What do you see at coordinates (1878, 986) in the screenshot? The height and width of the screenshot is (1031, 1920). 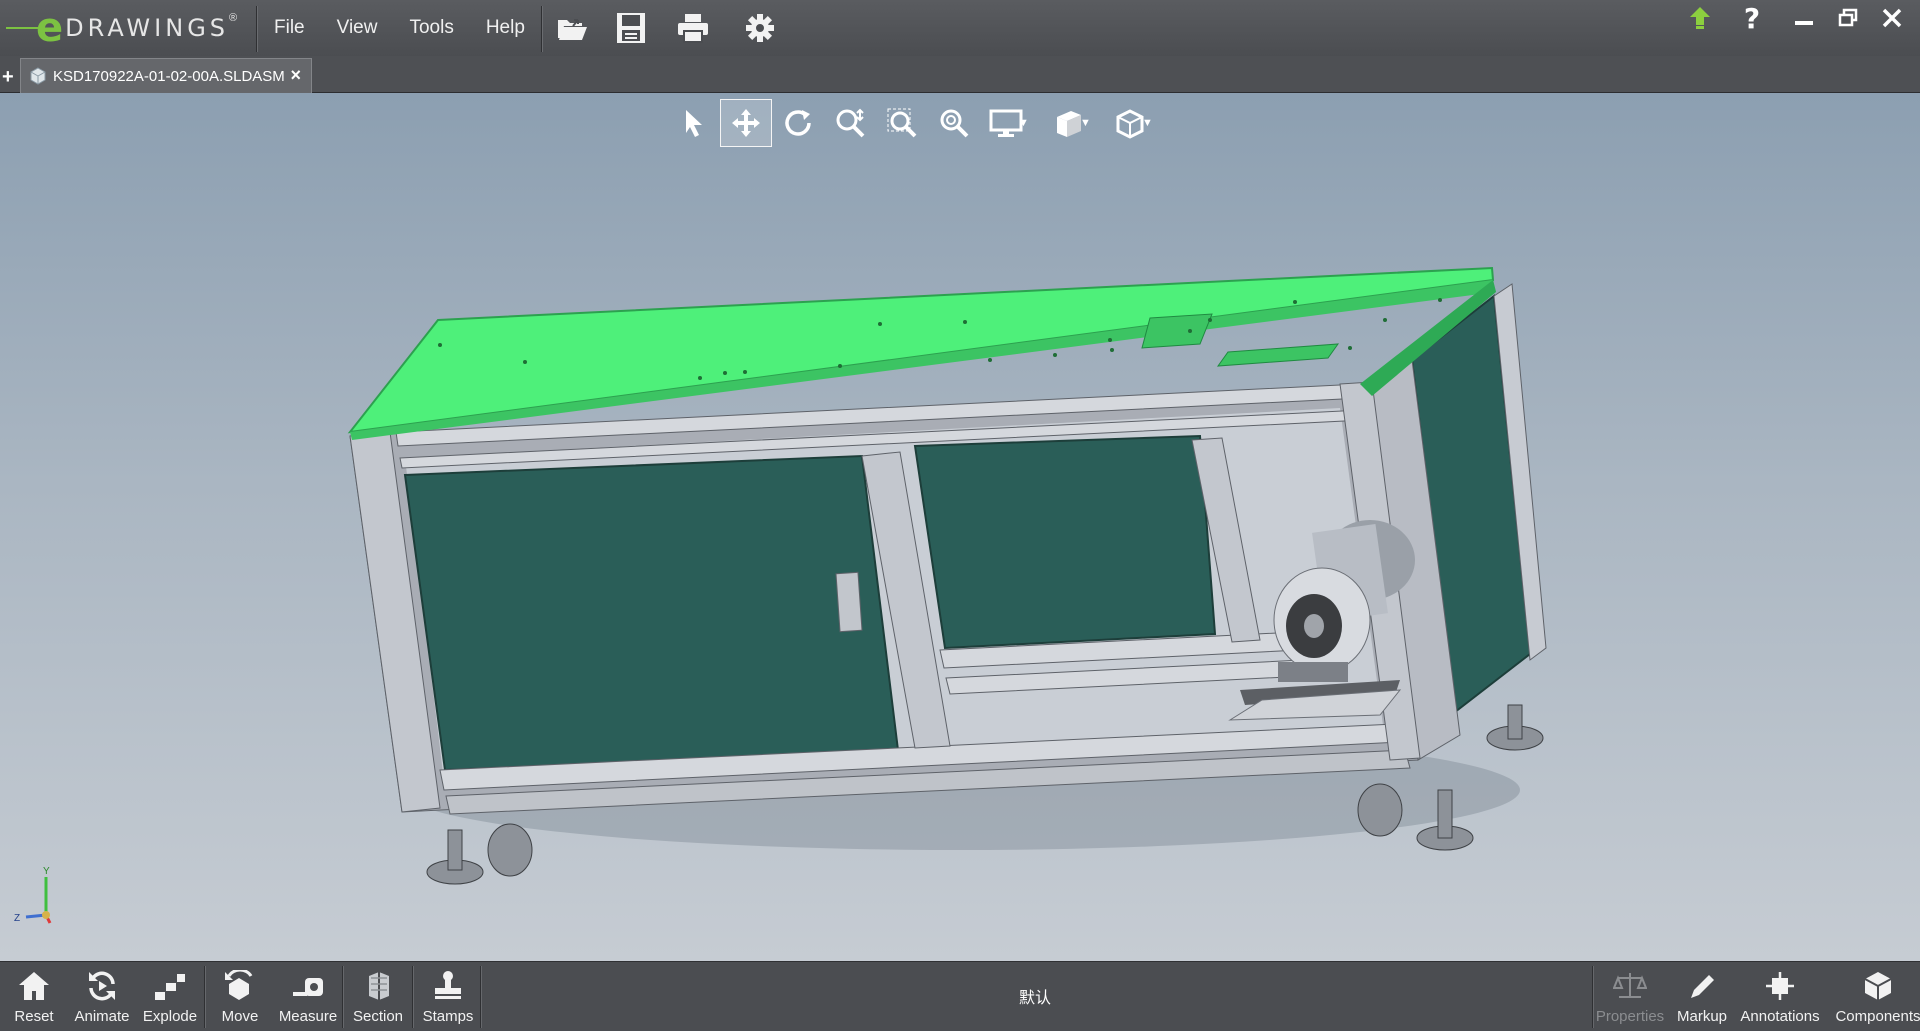 I see `components-icon` at bounding box center [1878, 986].